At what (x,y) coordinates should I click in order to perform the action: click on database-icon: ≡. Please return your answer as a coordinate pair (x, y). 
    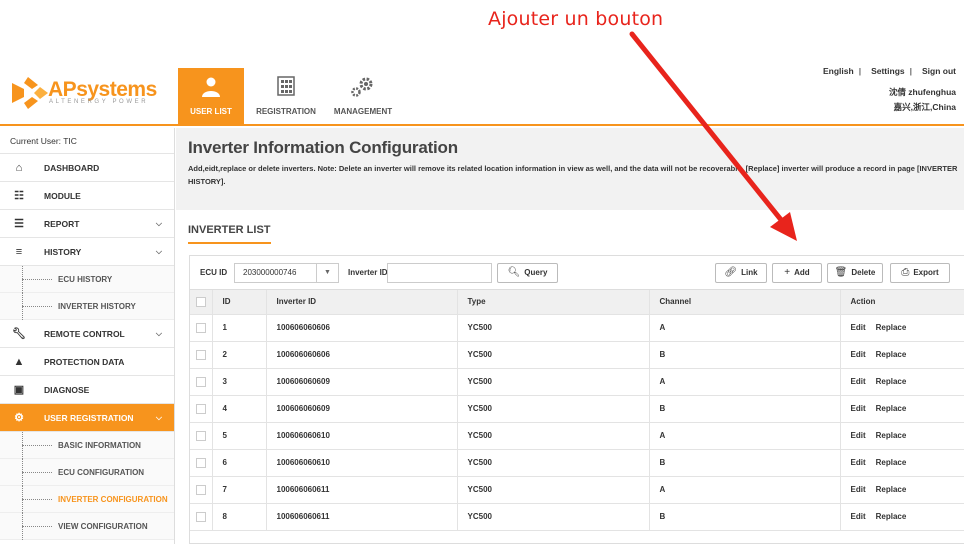
    Looking at the image, I should click on (19, 252).